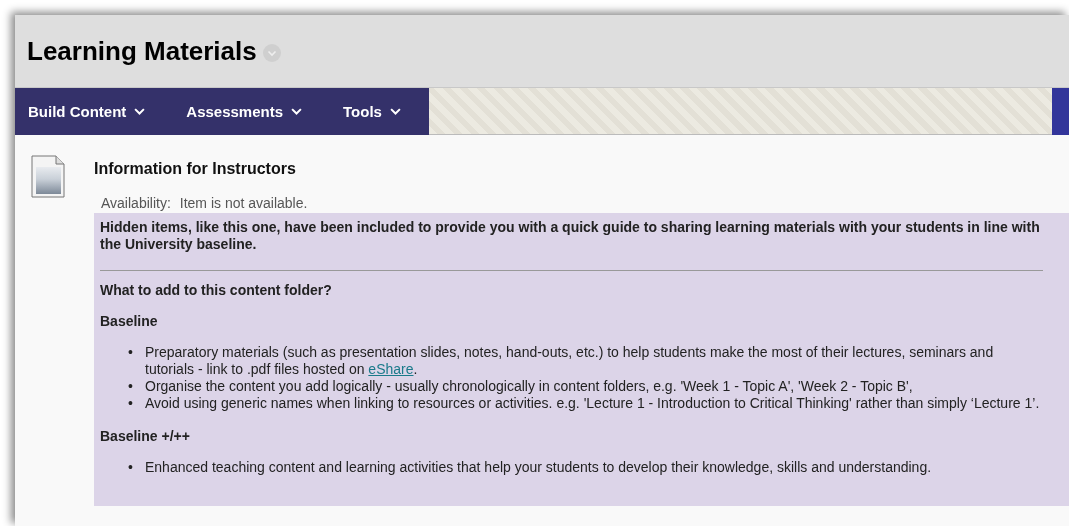  Describe the element at coordinates (145, 436) in the screenshot. I see `section-heading: Baseline +/++` at that location.